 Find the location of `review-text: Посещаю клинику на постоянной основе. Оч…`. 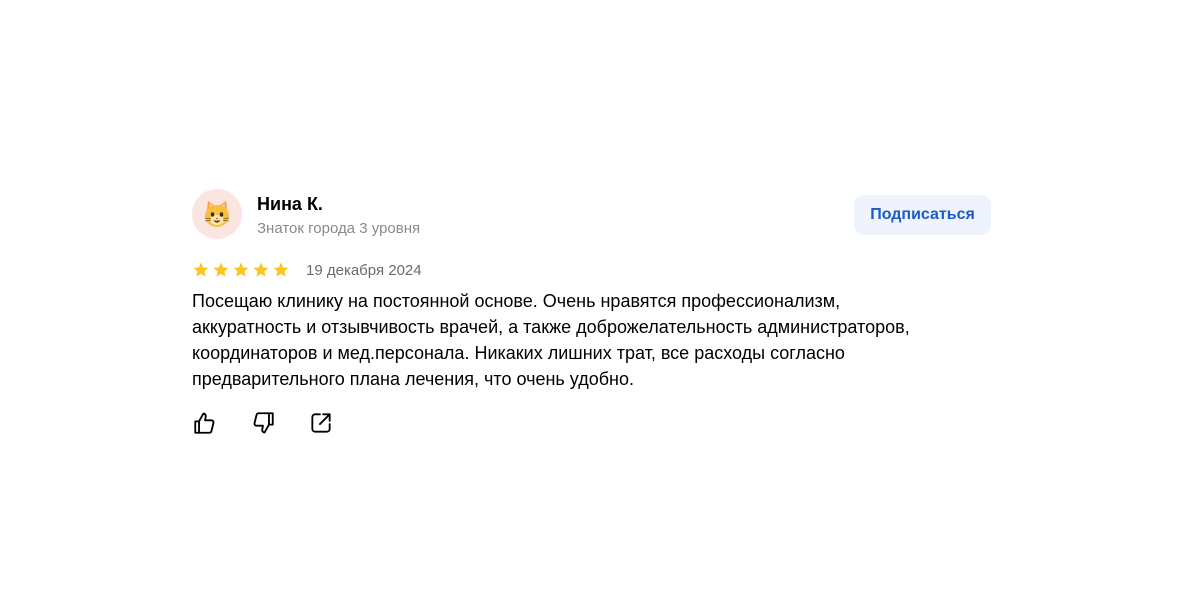

review-text: Посещаю клинику на постоянной основе. Оч… is located at coordinates (551, 340).